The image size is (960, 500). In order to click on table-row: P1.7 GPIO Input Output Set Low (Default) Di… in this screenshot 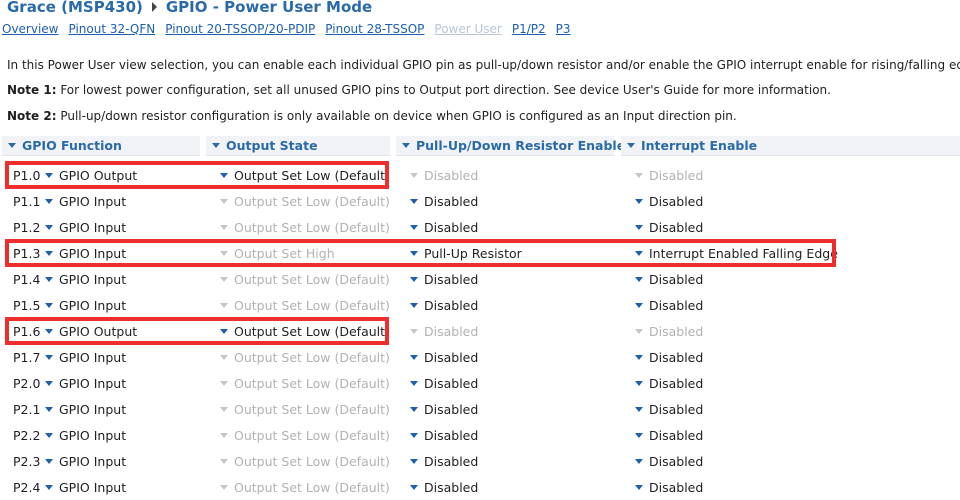, I will do `click(480, 357)`.